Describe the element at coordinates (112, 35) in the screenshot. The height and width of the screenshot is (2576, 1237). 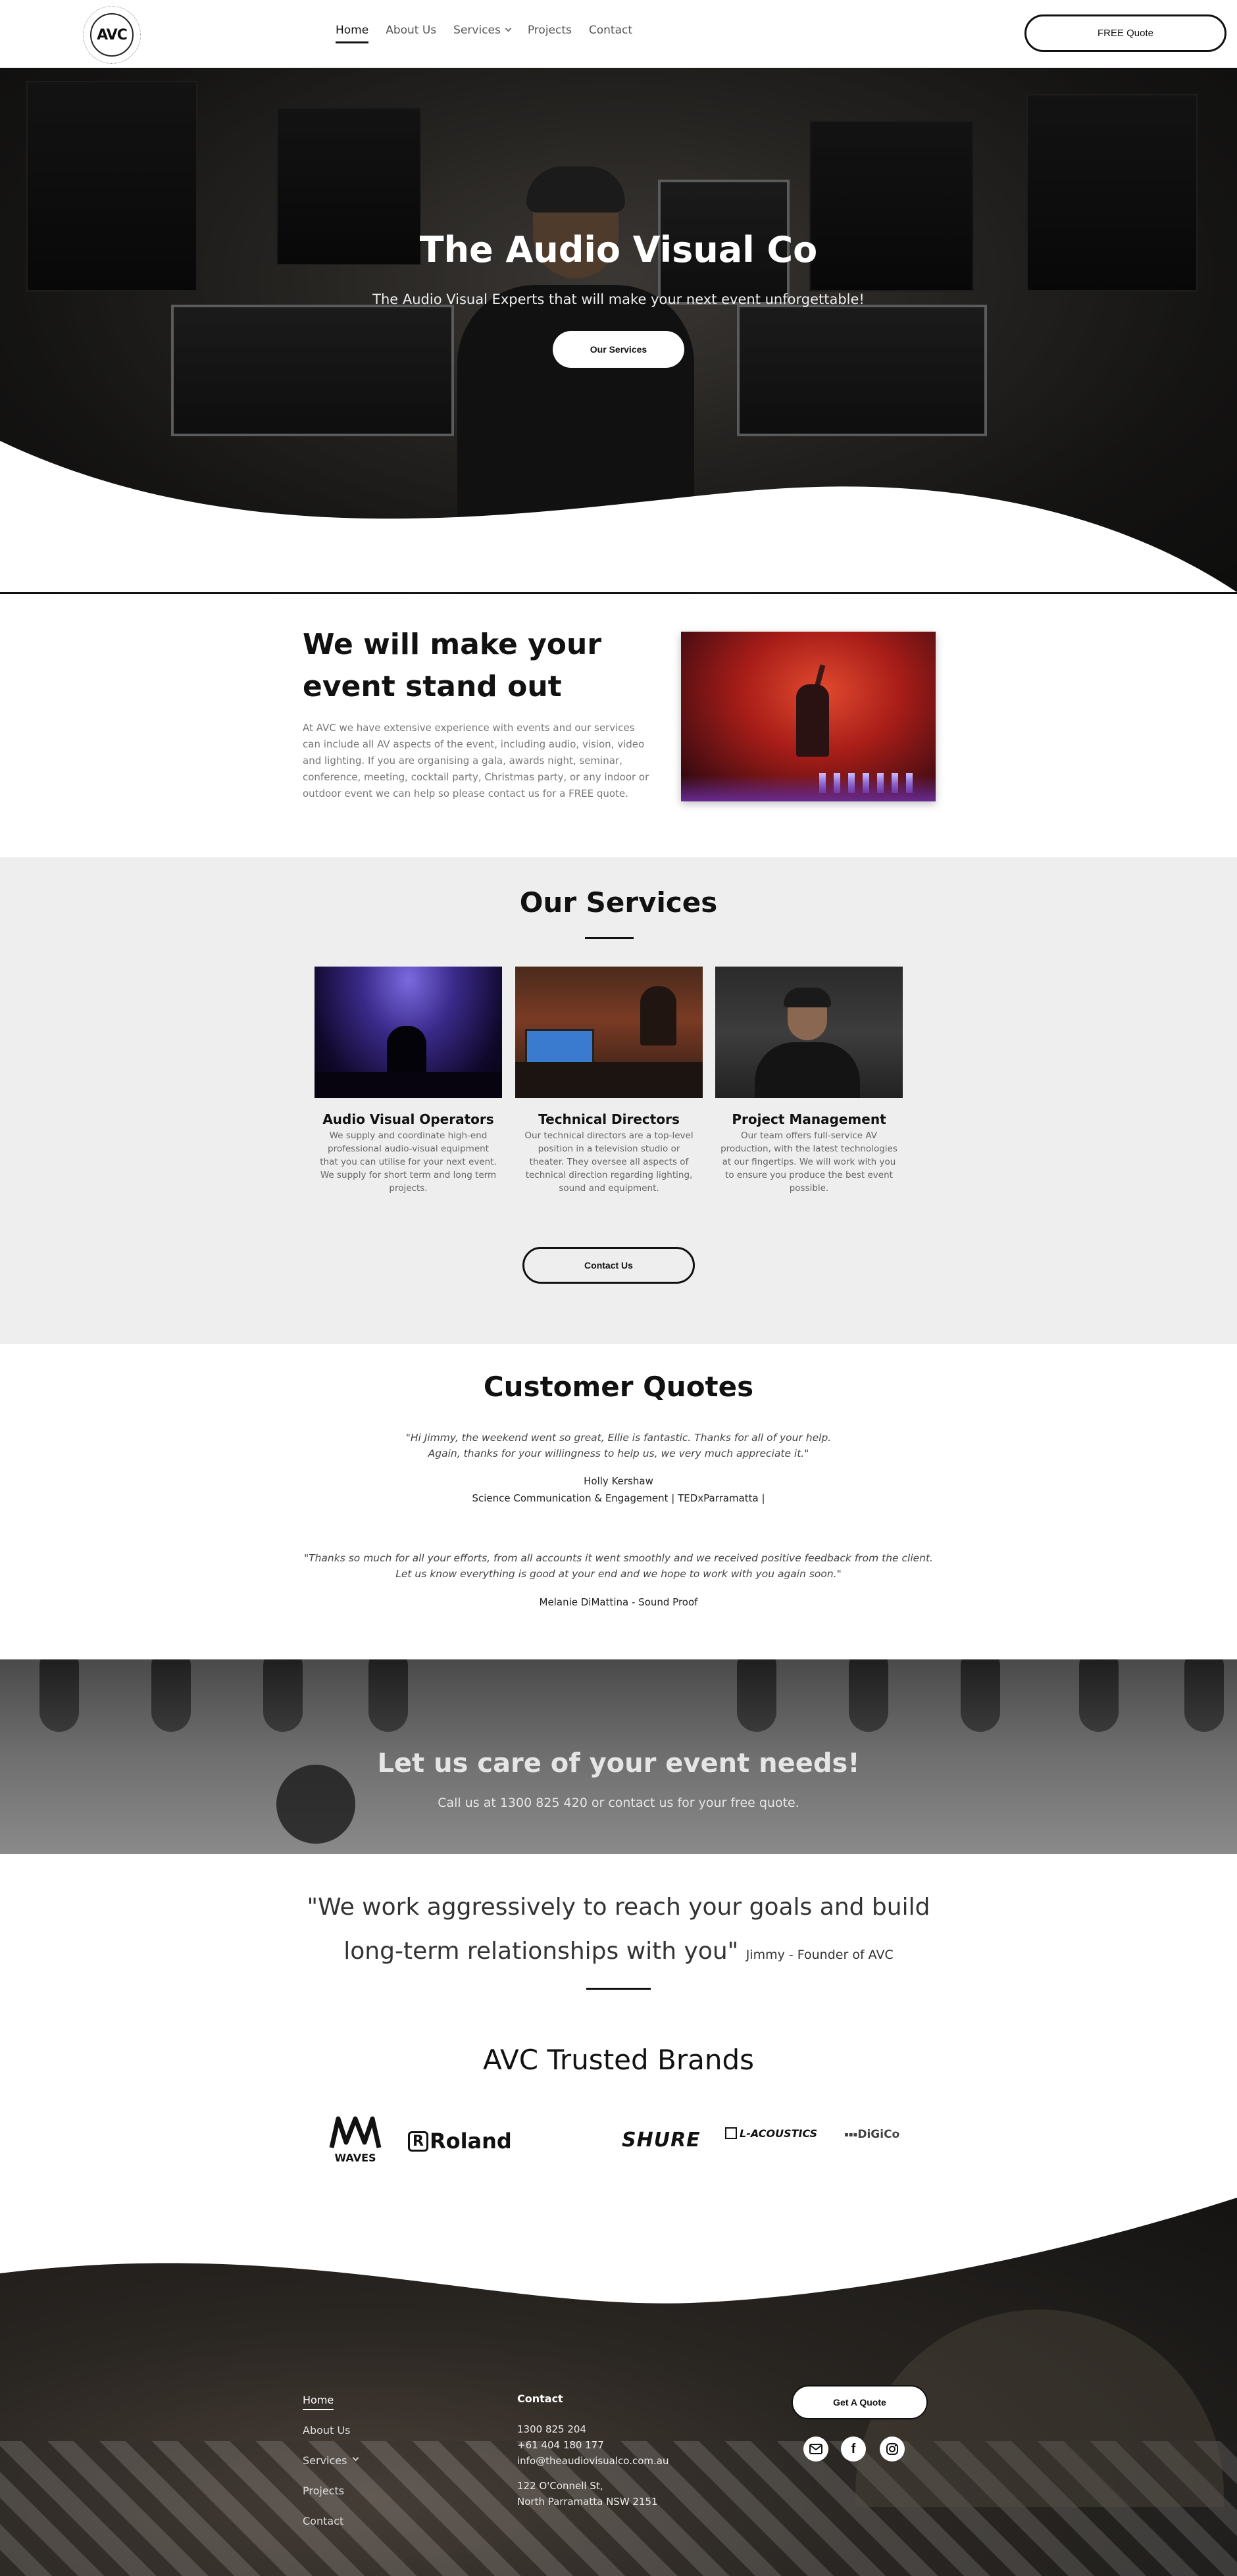
I see `avc-logo: AVC` at that location.